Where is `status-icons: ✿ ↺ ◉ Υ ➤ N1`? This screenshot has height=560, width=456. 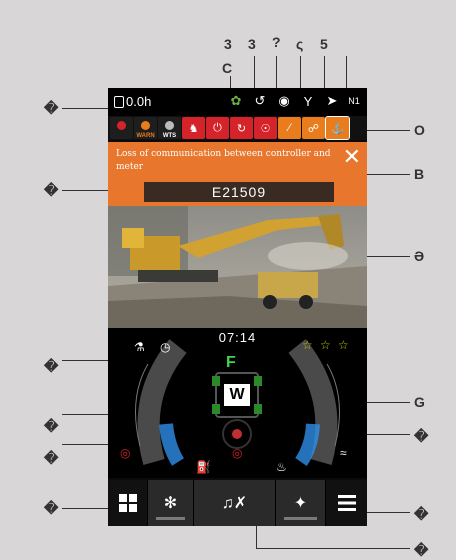 status-icons: ✿ ↺ ◉ Υ ➤ N1 is located at coordinates (294, 101).